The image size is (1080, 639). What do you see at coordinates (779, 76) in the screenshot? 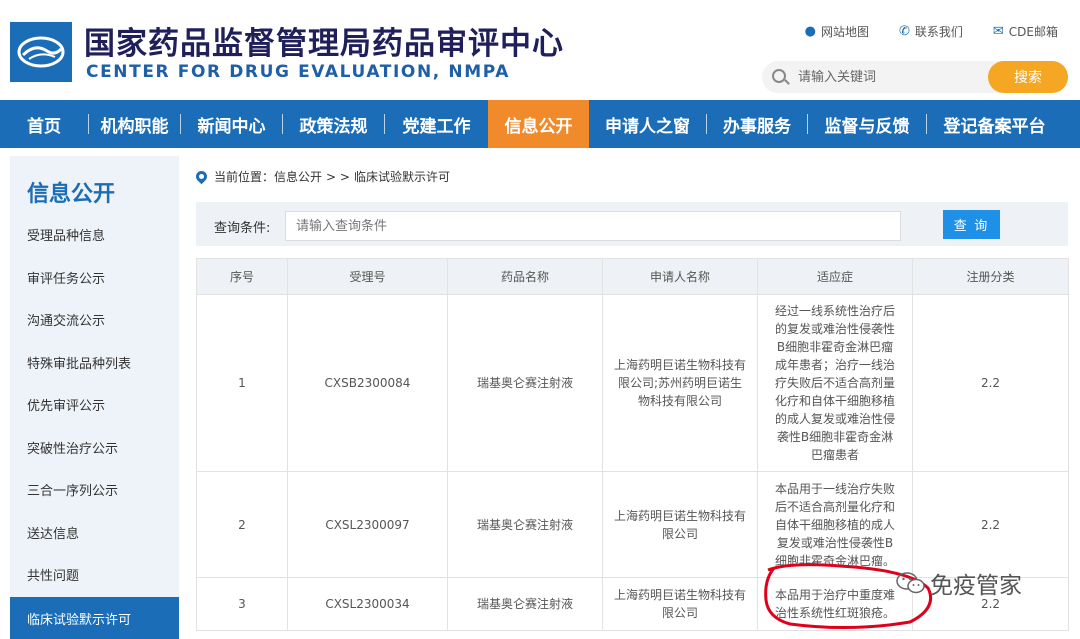
I see `search-icon` at bounding box center [779, 76].